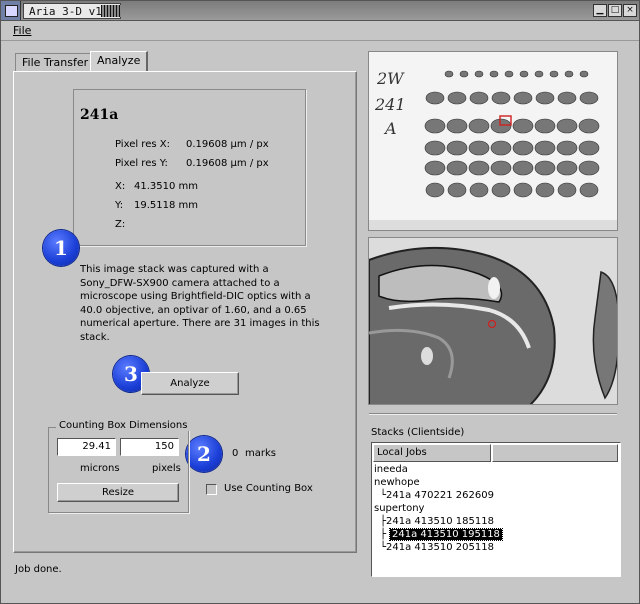  Describe the element at coordinates (391, 469) in the screenshot. I see `tree-row-ineeda: ineeda` at that location.